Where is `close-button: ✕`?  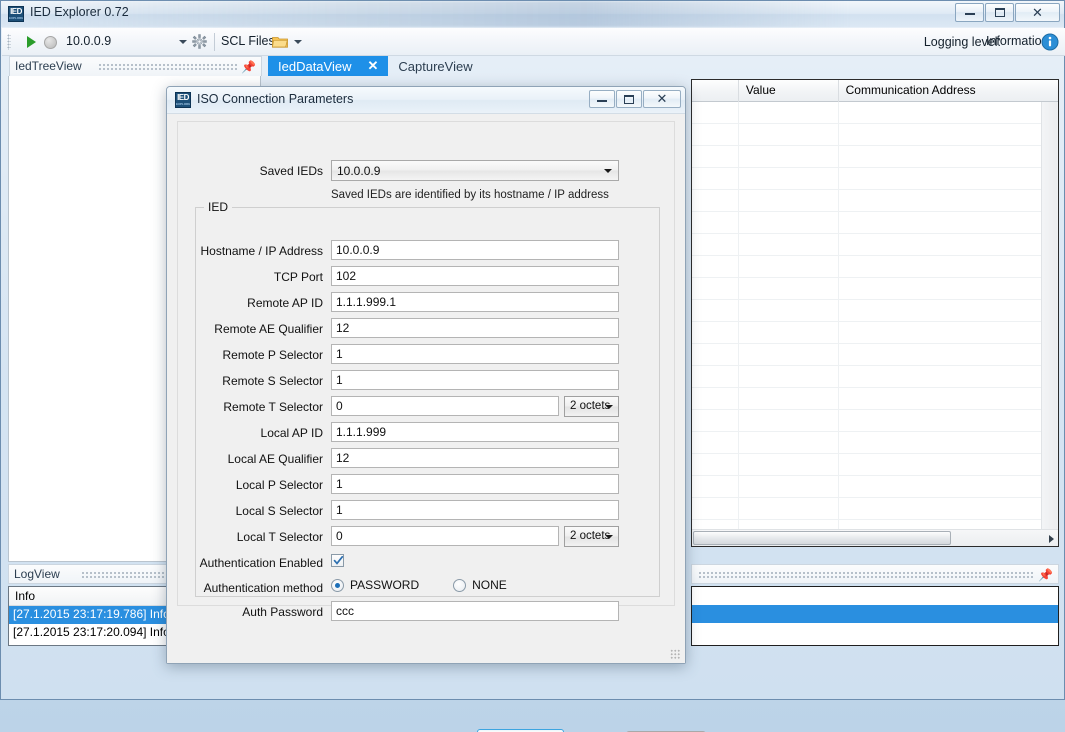 close-button: ✕ is located at coordinates (1037, 12).